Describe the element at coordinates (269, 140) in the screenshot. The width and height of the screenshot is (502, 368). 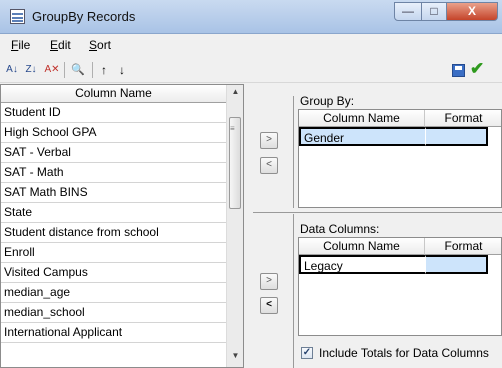
I see `add-to-group-by-button: >` at that location.